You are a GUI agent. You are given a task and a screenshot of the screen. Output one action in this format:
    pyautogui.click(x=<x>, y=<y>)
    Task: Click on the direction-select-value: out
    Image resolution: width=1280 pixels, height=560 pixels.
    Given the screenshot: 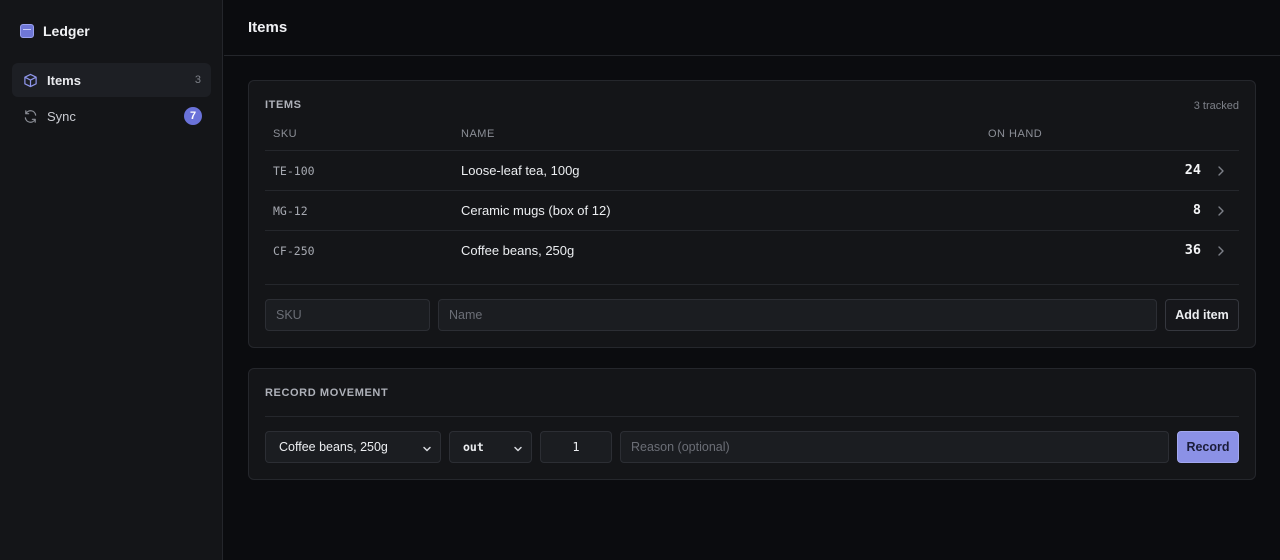 What is the action you would take?
    pyautogui.click(x=473, y=447)
    